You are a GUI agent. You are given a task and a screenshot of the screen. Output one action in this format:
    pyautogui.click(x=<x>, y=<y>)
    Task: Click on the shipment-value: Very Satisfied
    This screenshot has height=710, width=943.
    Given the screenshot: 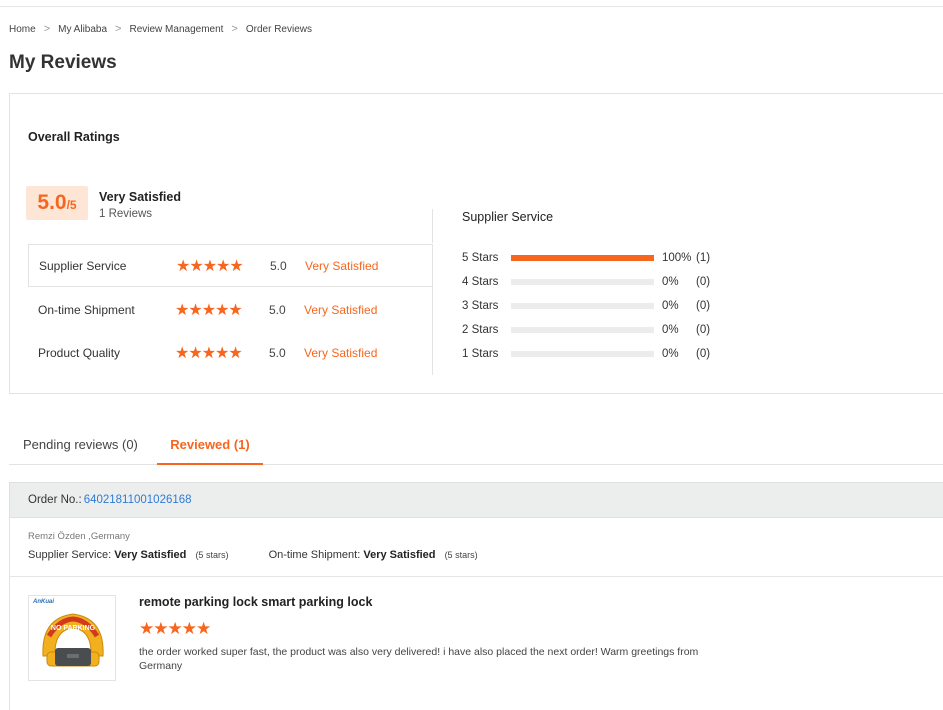 What is the action you would take?
    pyautogui.click(x=399, y=555)
    